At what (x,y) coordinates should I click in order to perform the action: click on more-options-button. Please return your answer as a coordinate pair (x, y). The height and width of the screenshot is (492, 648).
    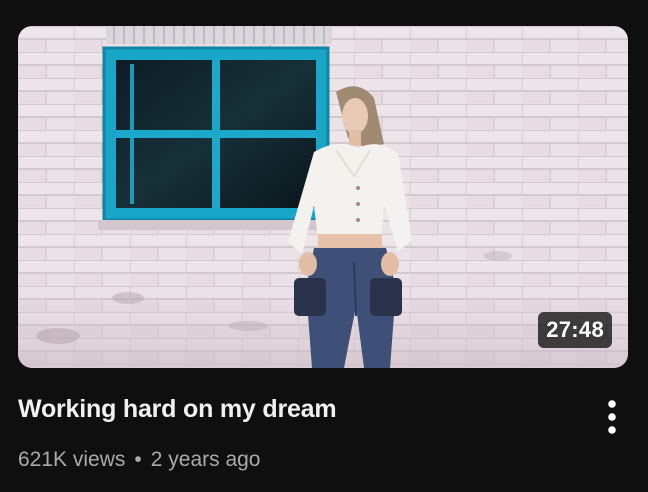
    Looking at the image, I should click on (612, 417).